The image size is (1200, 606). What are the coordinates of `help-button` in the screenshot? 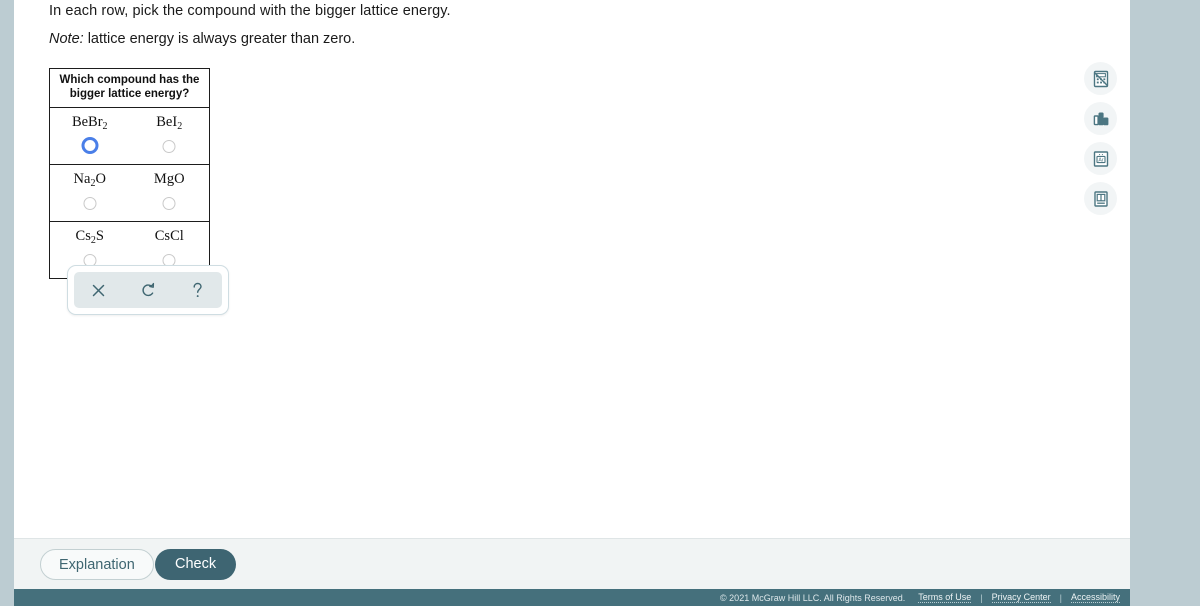 It's located at (197, 290).